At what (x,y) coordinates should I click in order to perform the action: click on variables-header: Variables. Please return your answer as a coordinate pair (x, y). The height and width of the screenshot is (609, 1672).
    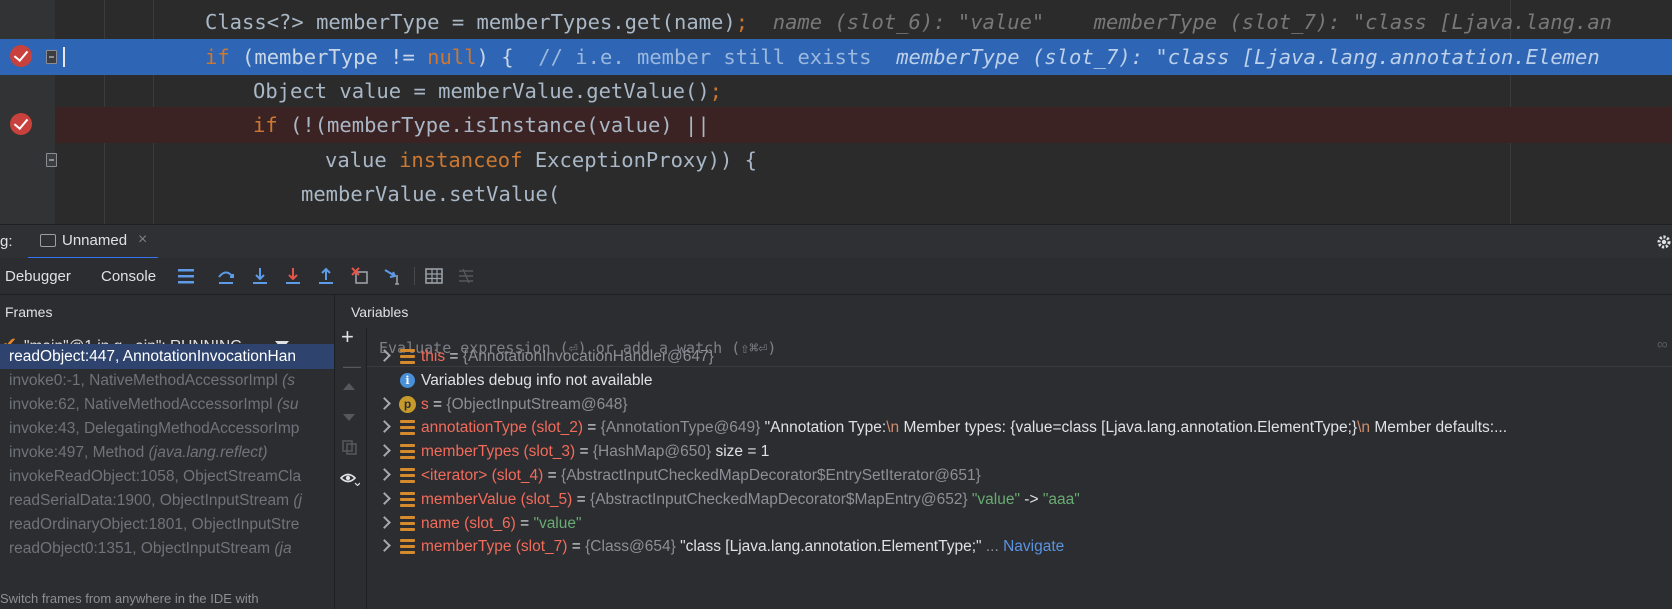
    Looking at the image, I should click on (380, 312).